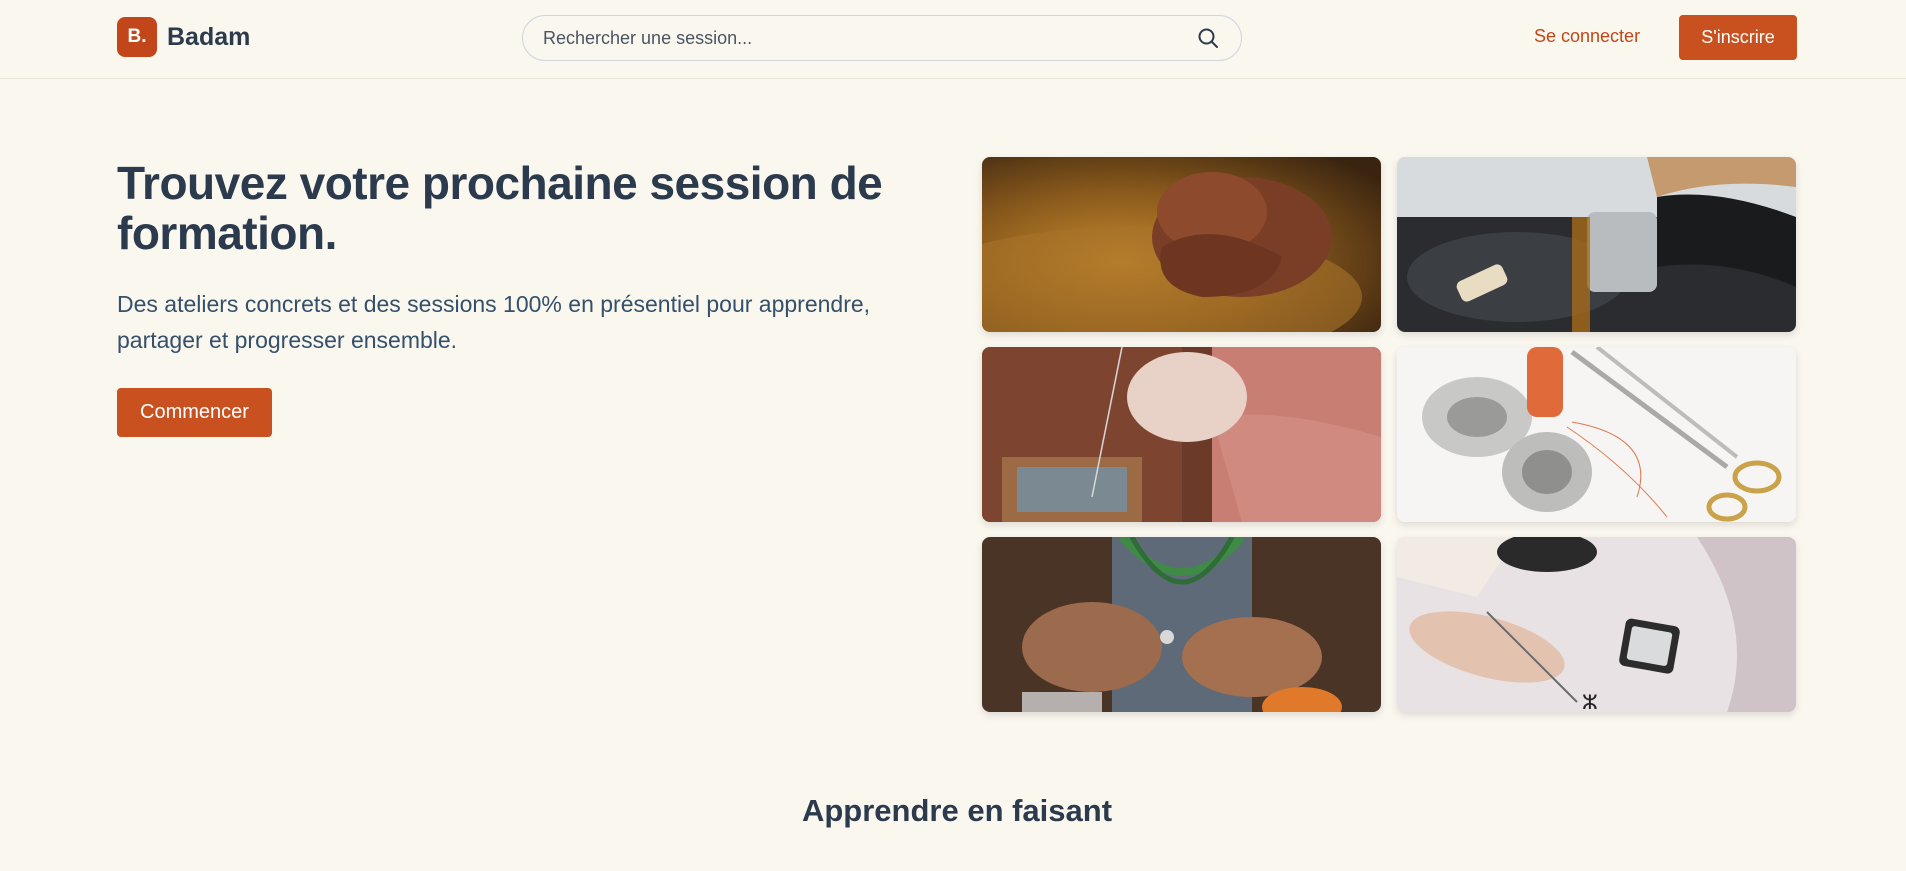  Describe the element at coordinates (1590, 701) in the screenshot. I see `svg-text: ⵣ` at that location.